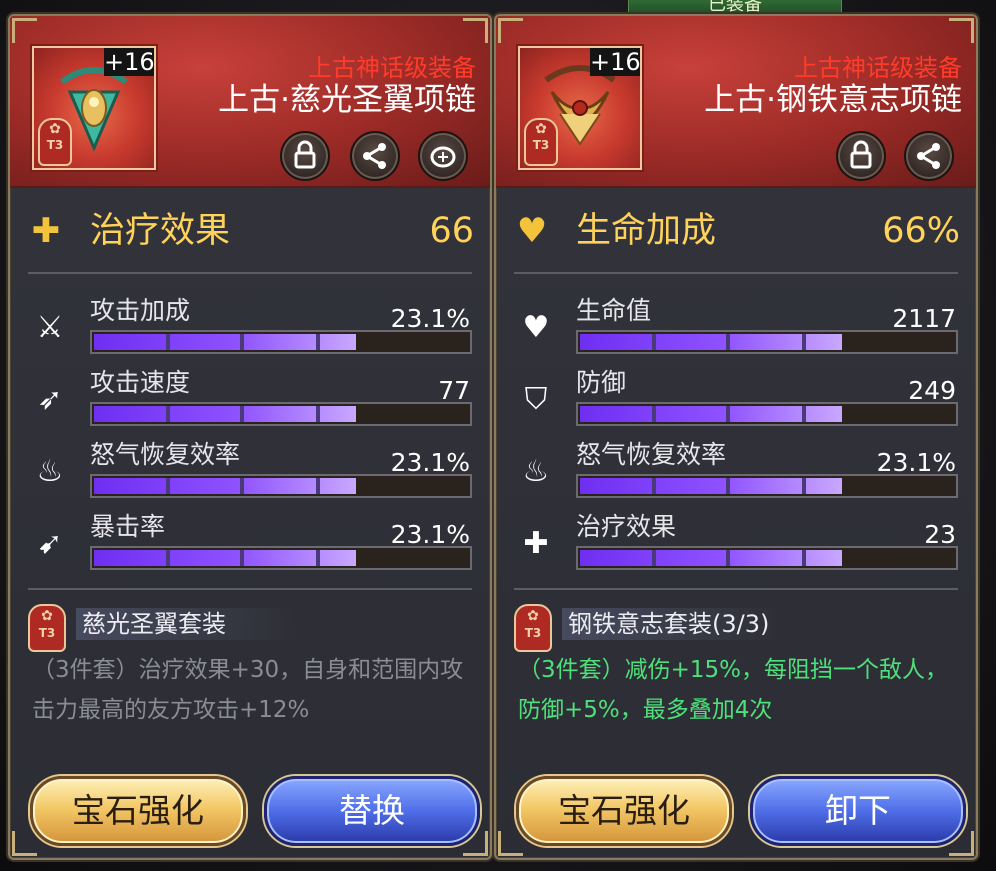 This screenshot has width=996, height=871. I want to click on shield-icon: ⛉, so click(536, 399).